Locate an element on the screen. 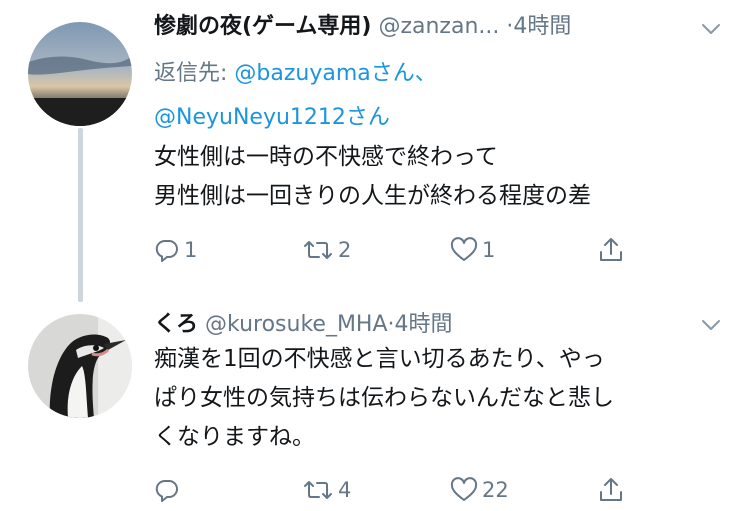  reply-button is located at coordinates (169, 490).